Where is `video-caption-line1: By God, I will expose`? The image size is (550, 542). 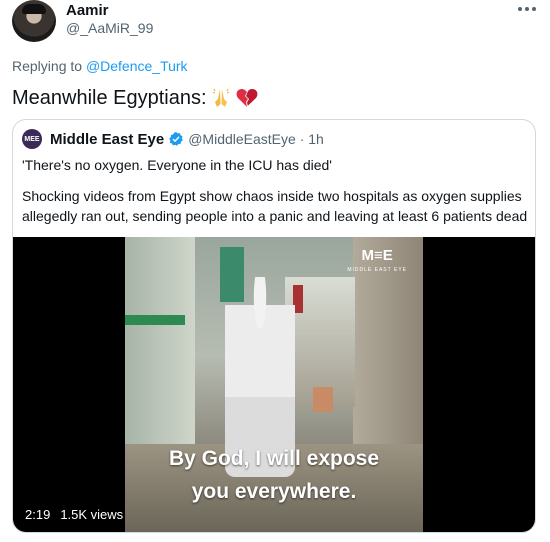 video-caption-line1: By God, I will expose is located at coordinates (274, 458).